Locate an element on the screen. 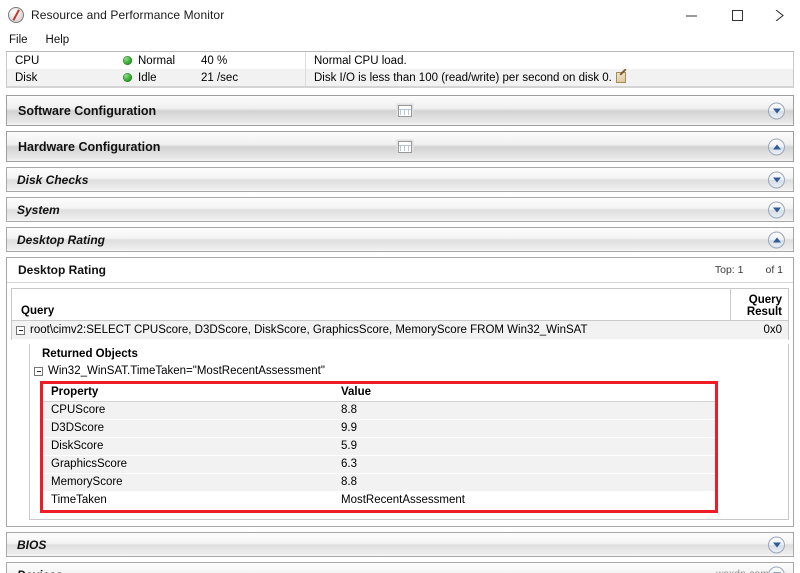 The width and height of the screenshot is (800, 573). property-name: CPUScore is located at coordinates (188, 410).